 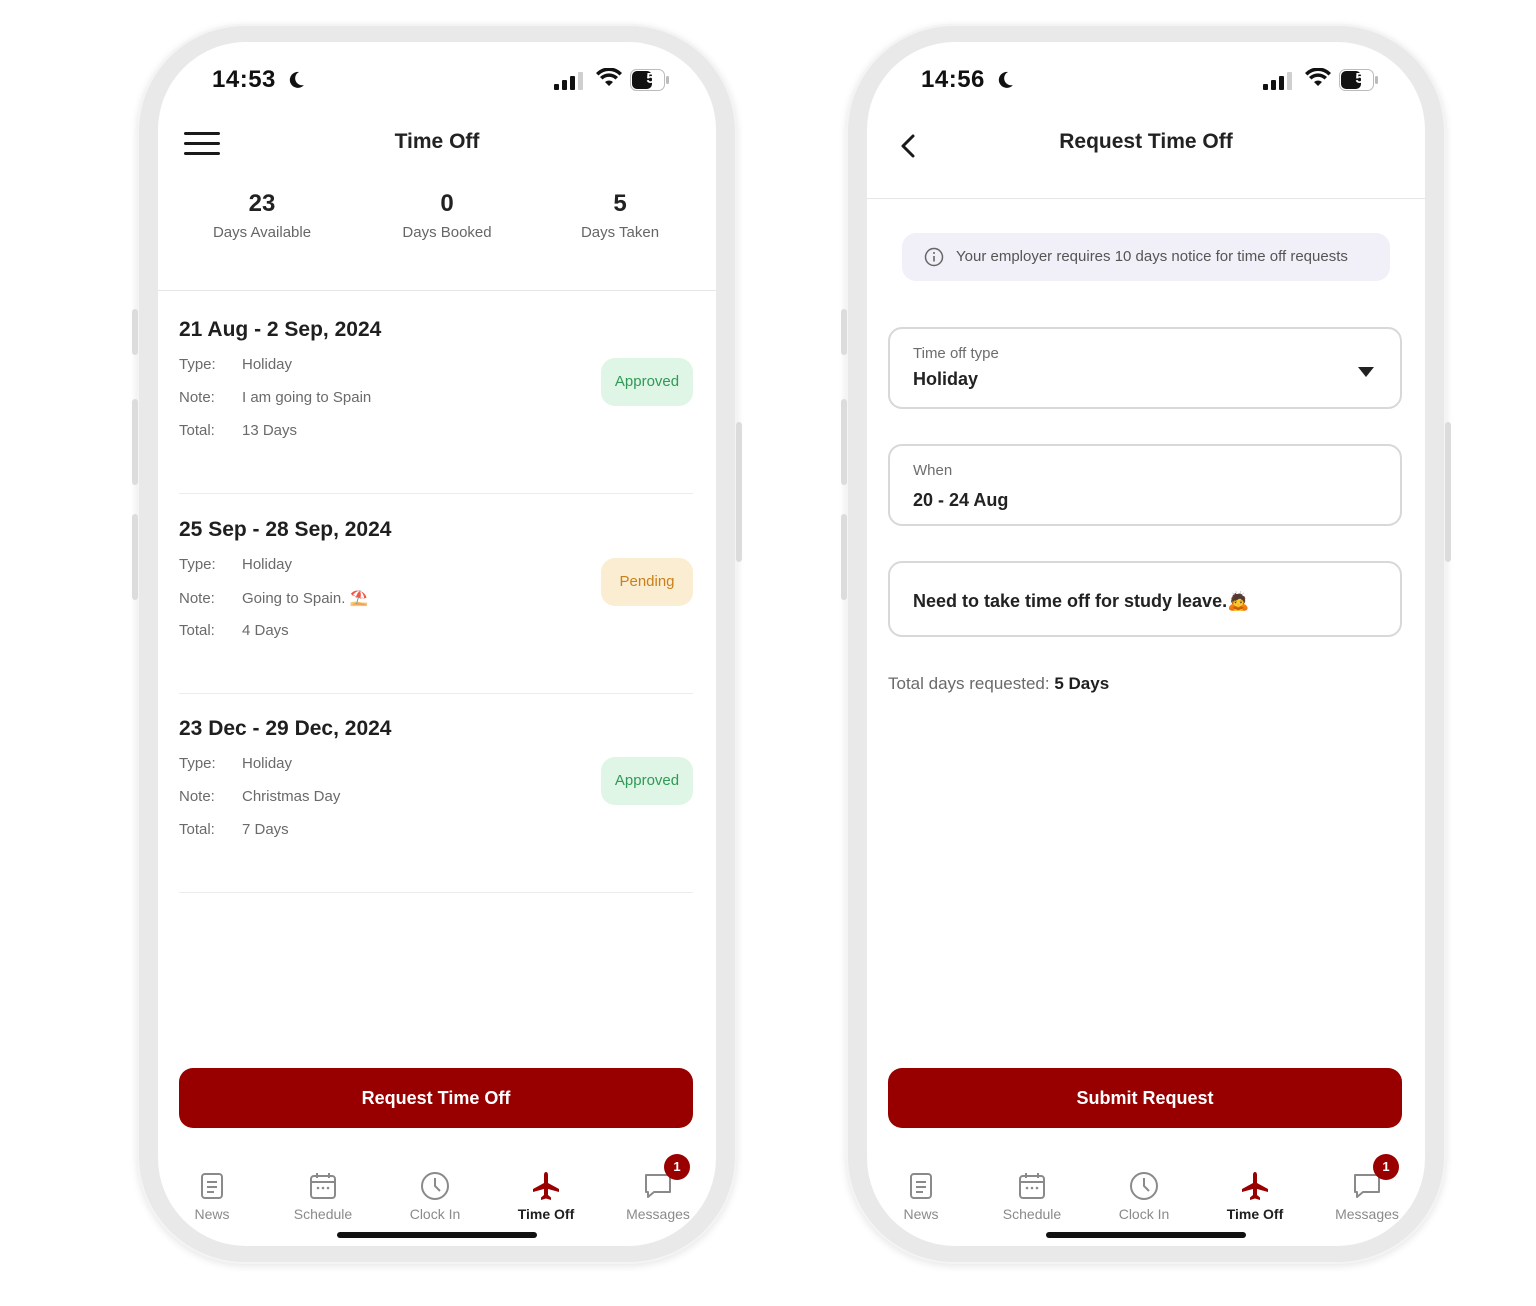 What do you see at coordinates (436, 1098) in the screenshot?
I see `request-time-off-button: Request Time Off` at bounding box center [436, 1098].